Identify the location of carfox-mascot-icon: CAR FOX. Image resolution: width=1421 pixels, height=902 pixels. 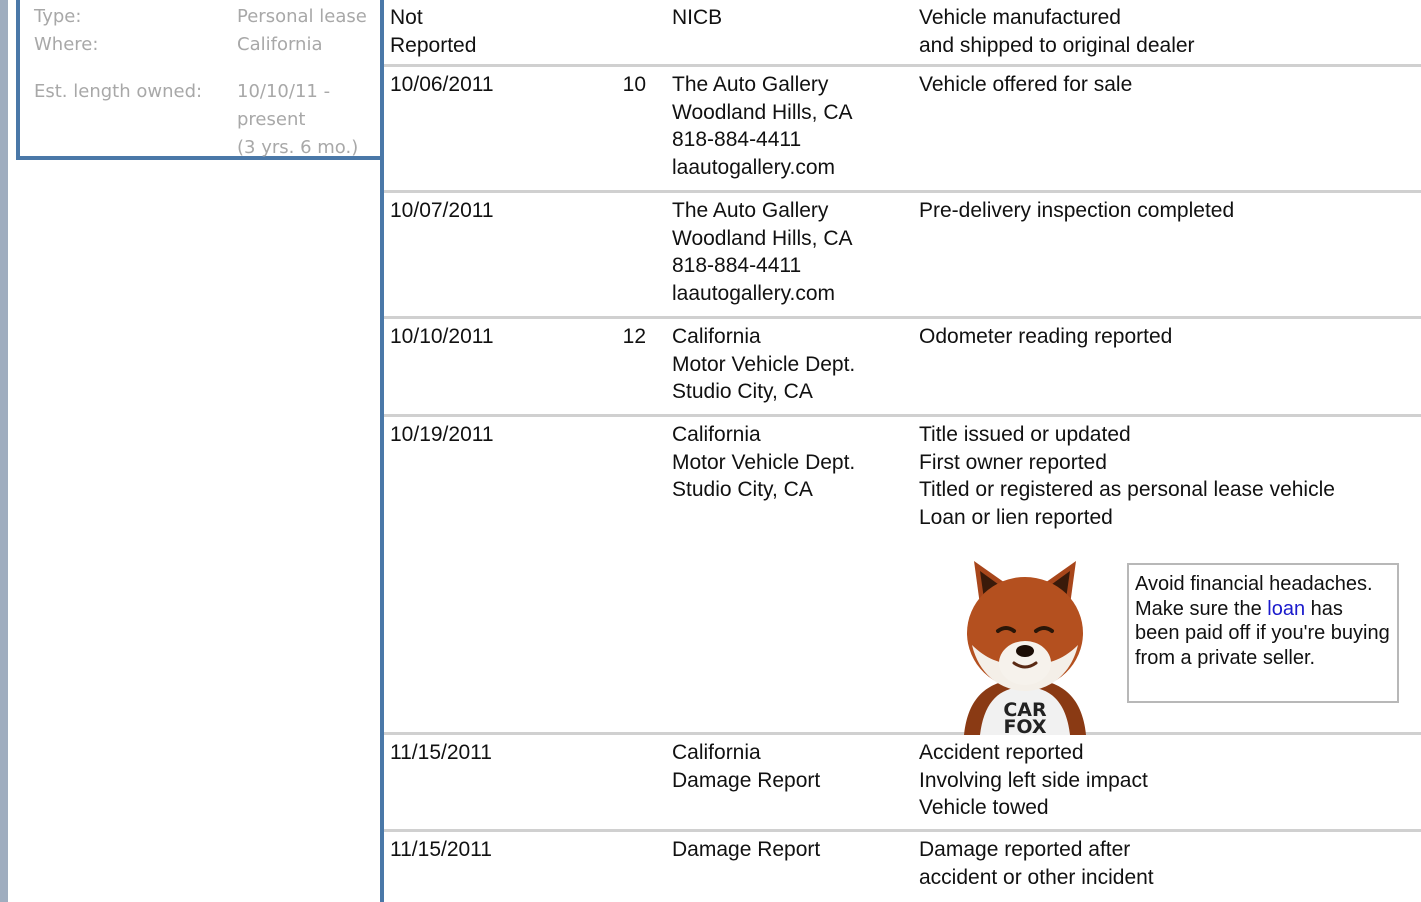
(1025, 648).